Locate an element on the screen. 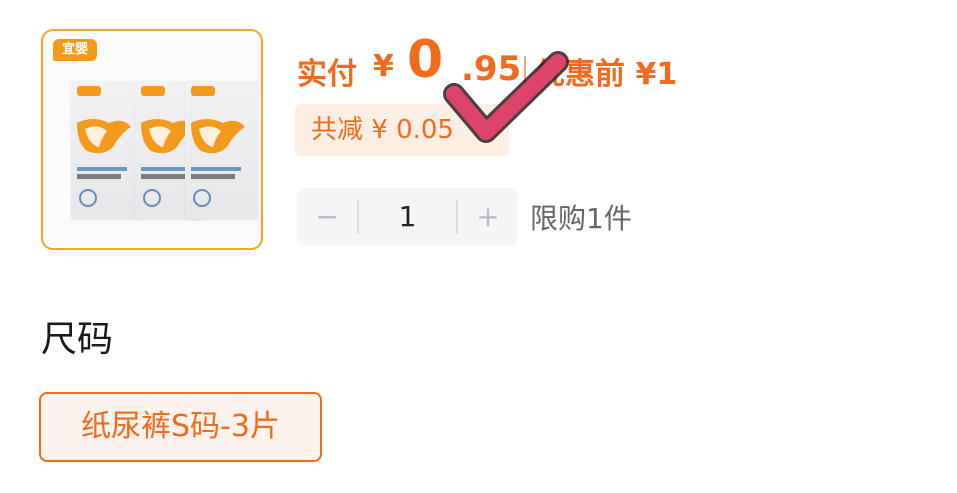 This screenshot has height=493, width=957. purchase-limit: 限购1件 is located at coordinates (581, 218).